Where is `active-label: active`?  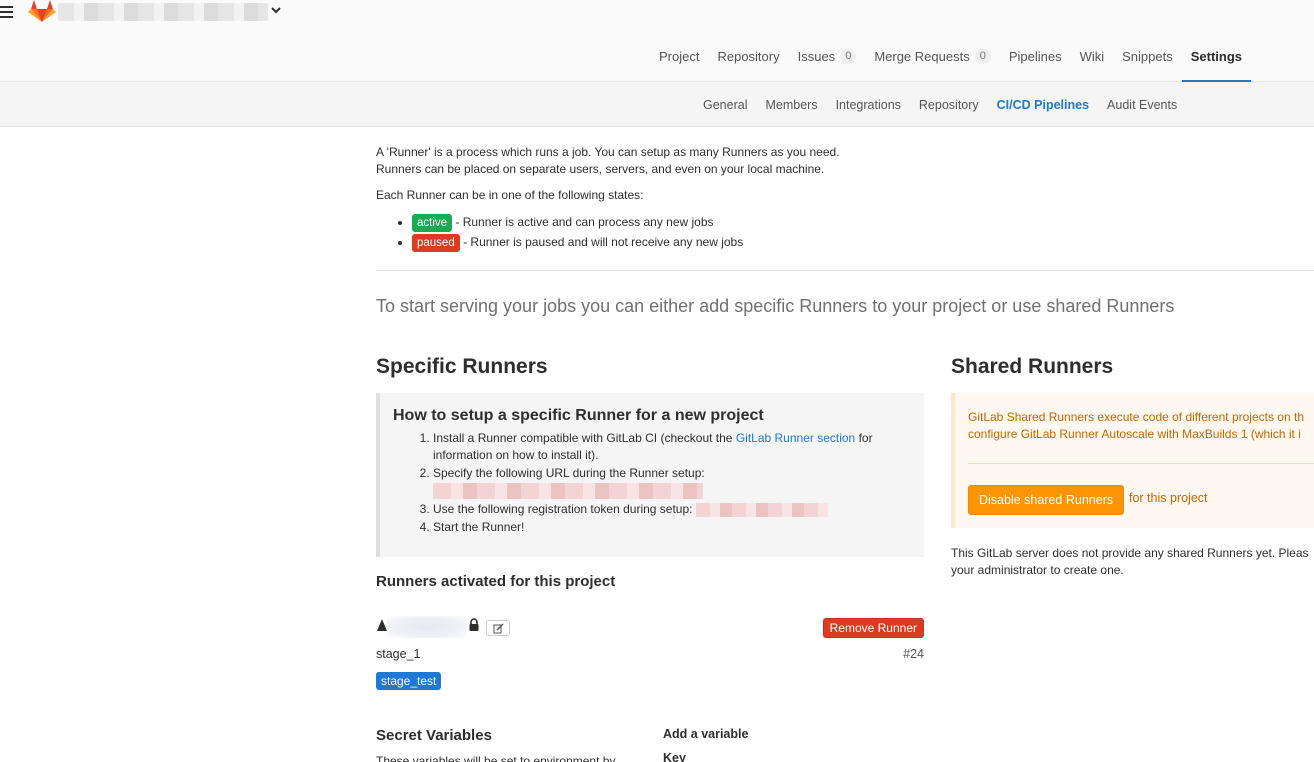 active-label: active is located at coordinates (432, 223).